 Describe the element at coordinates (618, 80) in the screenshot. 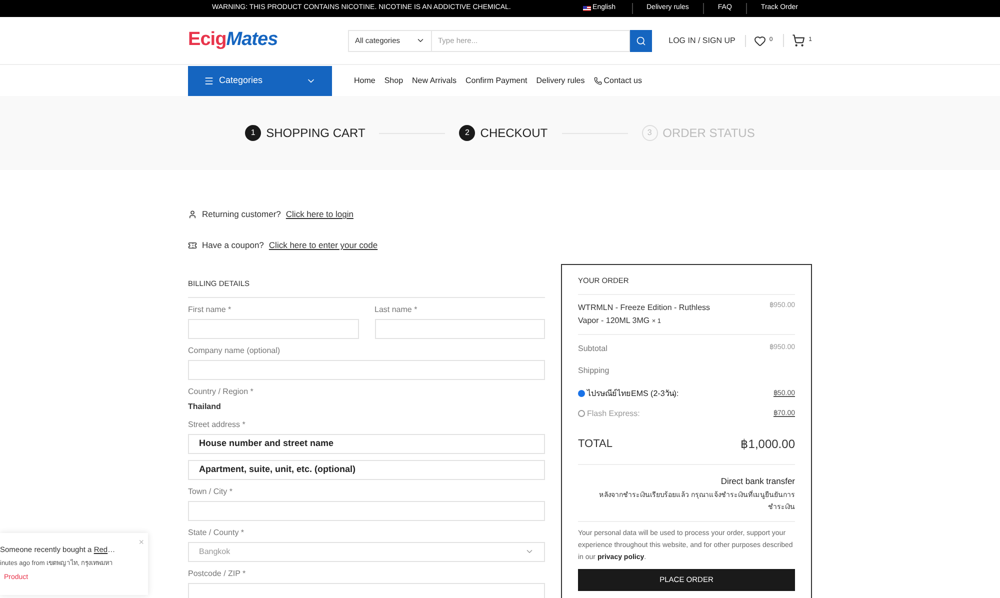

I see `nav-link: Contact us` at that location.